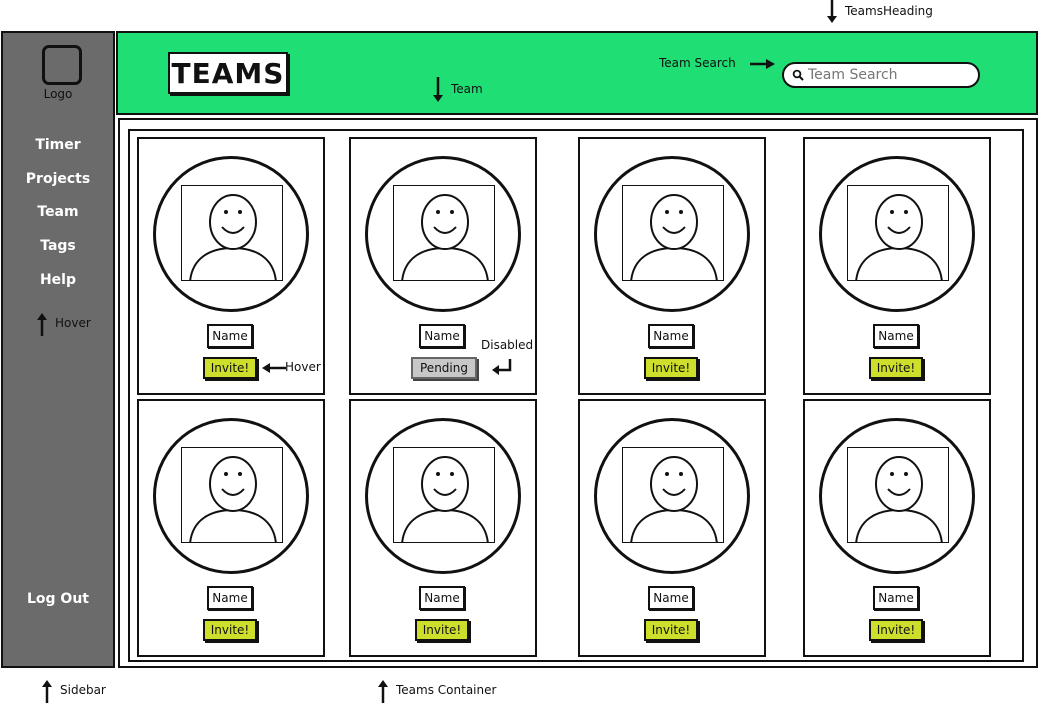 The height and width of the screenshot is (703, 1040). I want to click on search-box, so click(881, 75).